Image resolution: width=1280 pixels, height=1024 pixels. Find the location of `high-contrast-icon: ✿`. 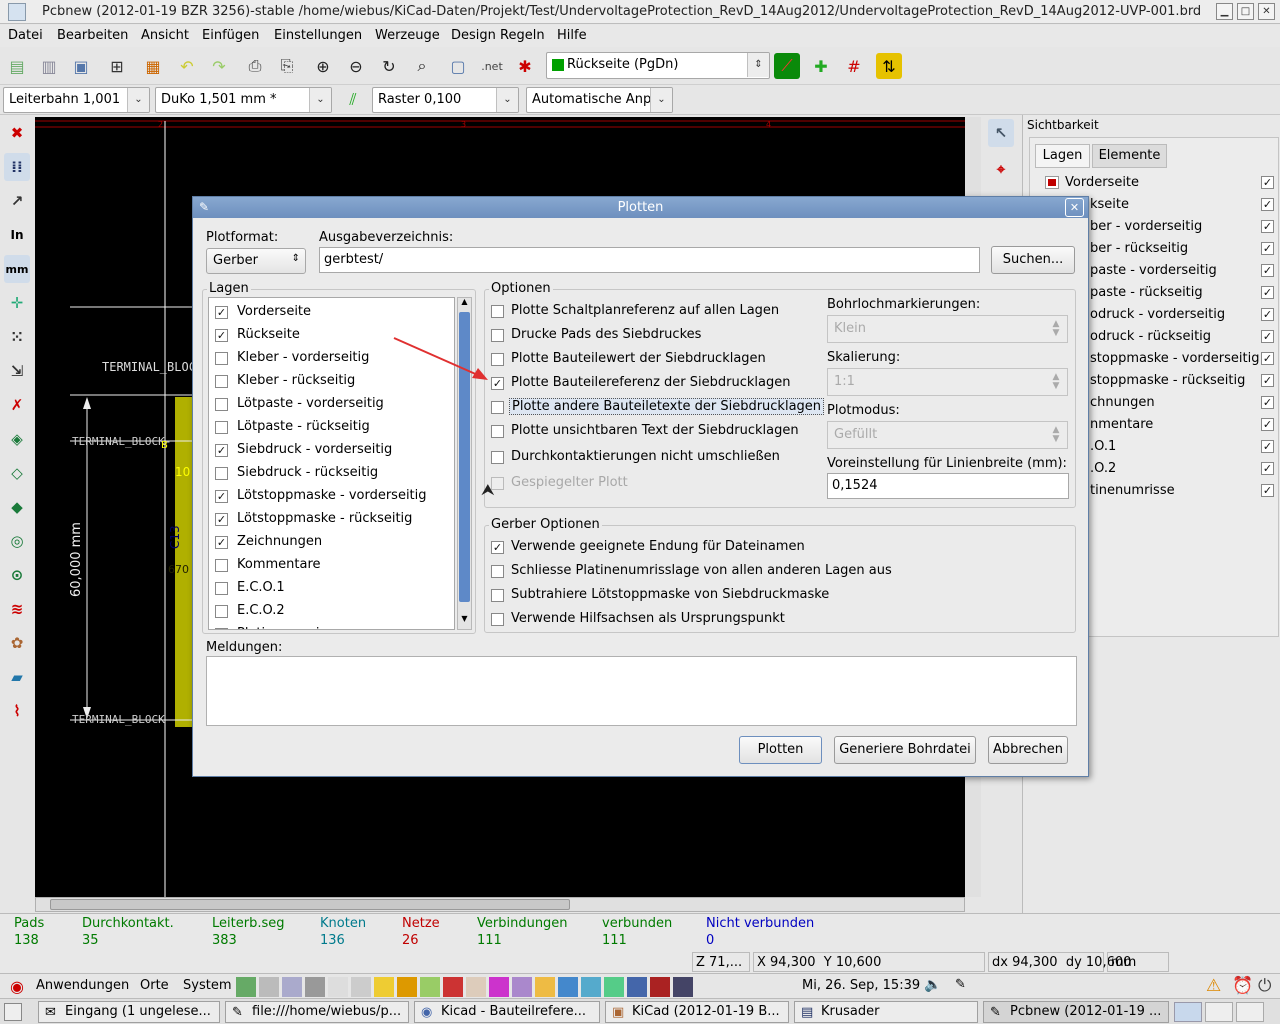

high-contrast-icon: ✿ is located at coordinates (17, 643).